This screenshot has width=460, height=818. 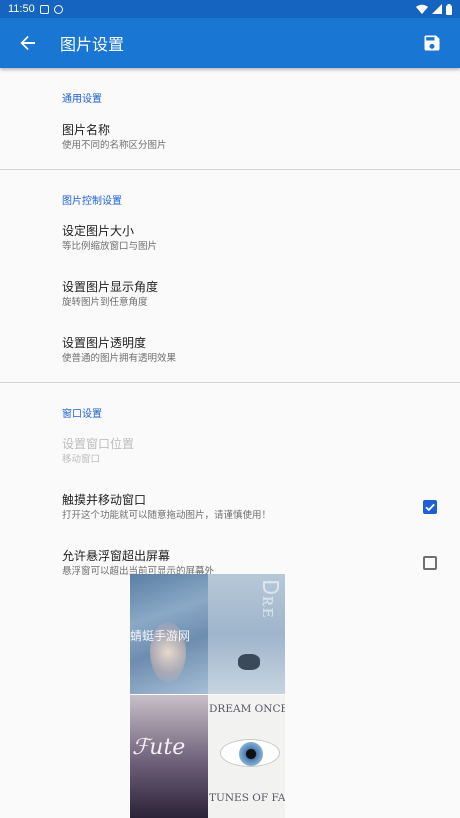 I want to click on pref-window-position: 设置窗口位置 移动窗口, so click(x=230, y=455).